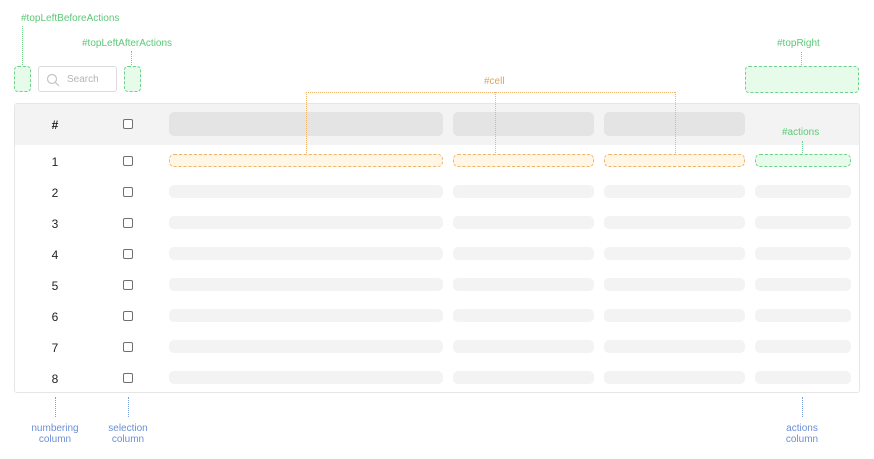 Image resolution: width=874 pixels, height=459 pixels. Describe the element at coordinates (798, 43) in the screenshot. I see `top-right-label: #topRight` at that location.